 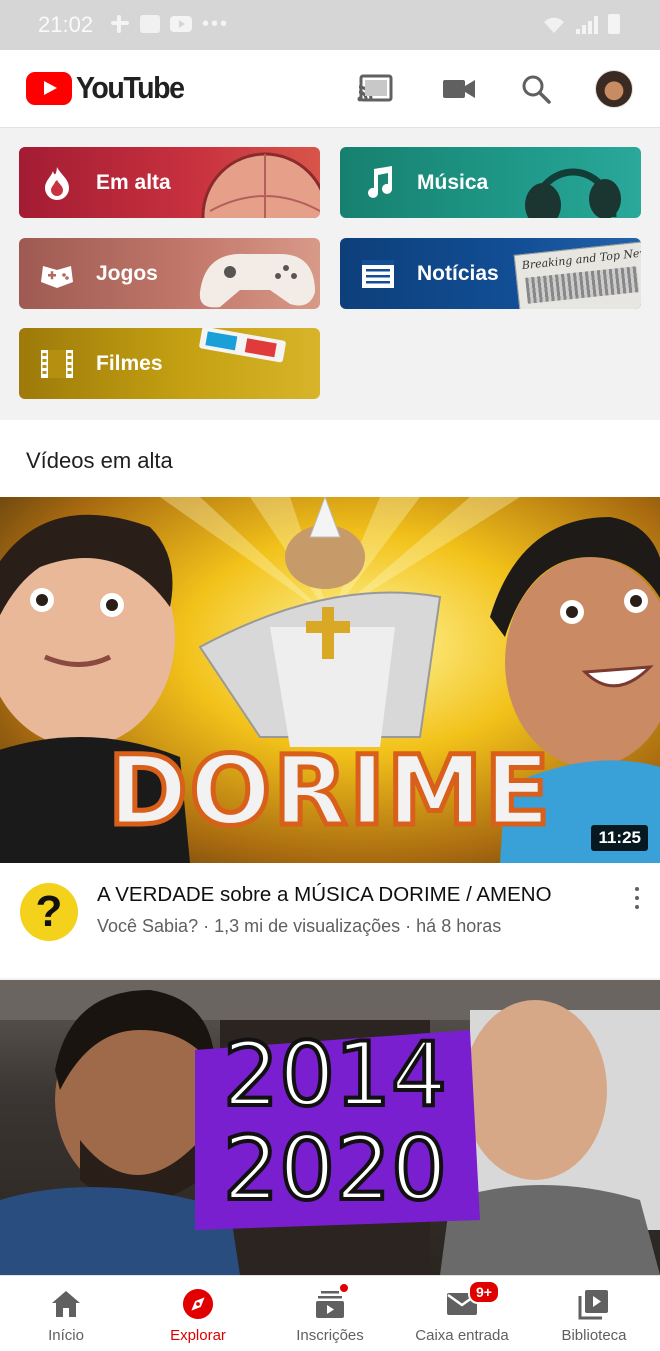 I want to click on status-bar: 21:02 •••, so click(x=330, y=25).